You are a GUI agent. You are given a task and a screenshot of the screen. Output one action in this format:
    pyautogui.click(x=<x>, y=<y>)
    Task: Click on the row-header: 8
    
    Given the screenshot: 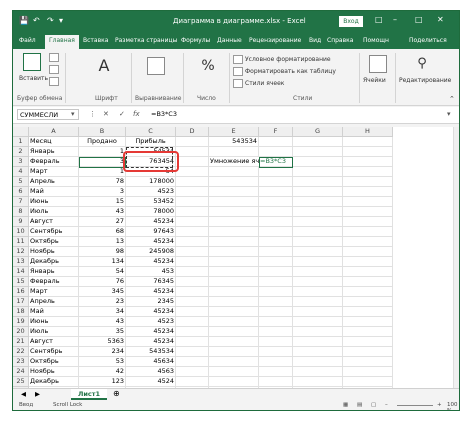 What is the action you would take?
    pyautogui.click(x=21, y=212)
    